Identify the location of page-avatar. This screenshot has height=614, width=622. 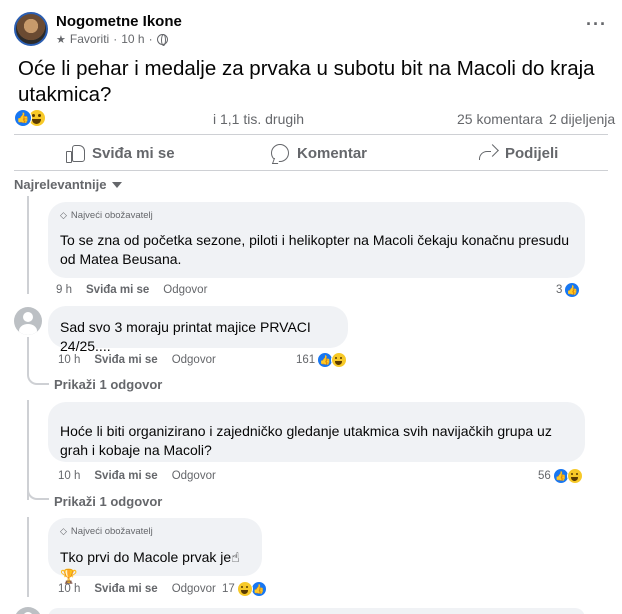
(31, 29).